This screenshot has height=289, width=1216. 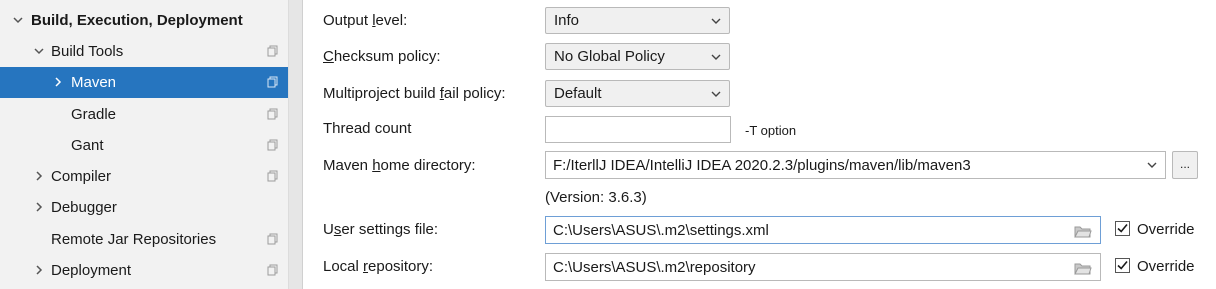 What do you see at coordinates (637, 93) in the screenshot?
I see `fail-policy-select: Default` at bounding box center [637, 93].